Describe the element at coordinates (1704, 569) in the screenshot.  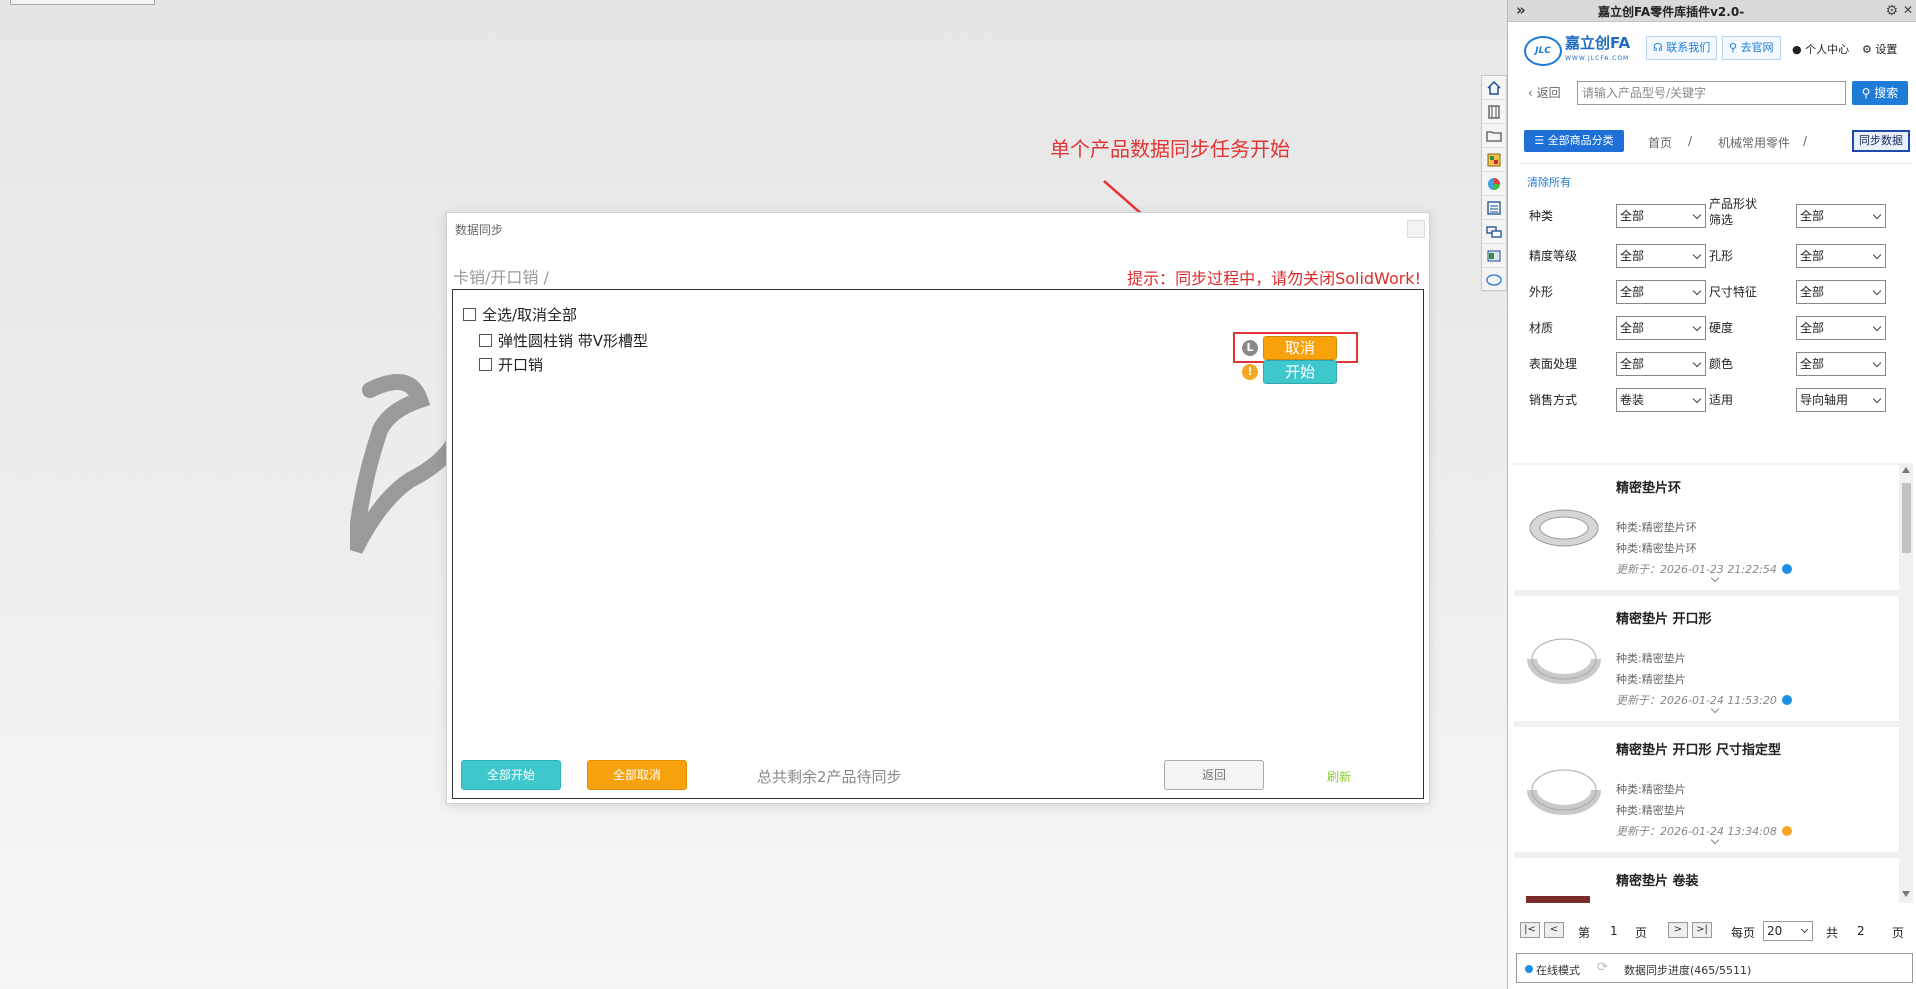
I see `product-updated: 更新于：2026-01-23 21:22:54` at that location.